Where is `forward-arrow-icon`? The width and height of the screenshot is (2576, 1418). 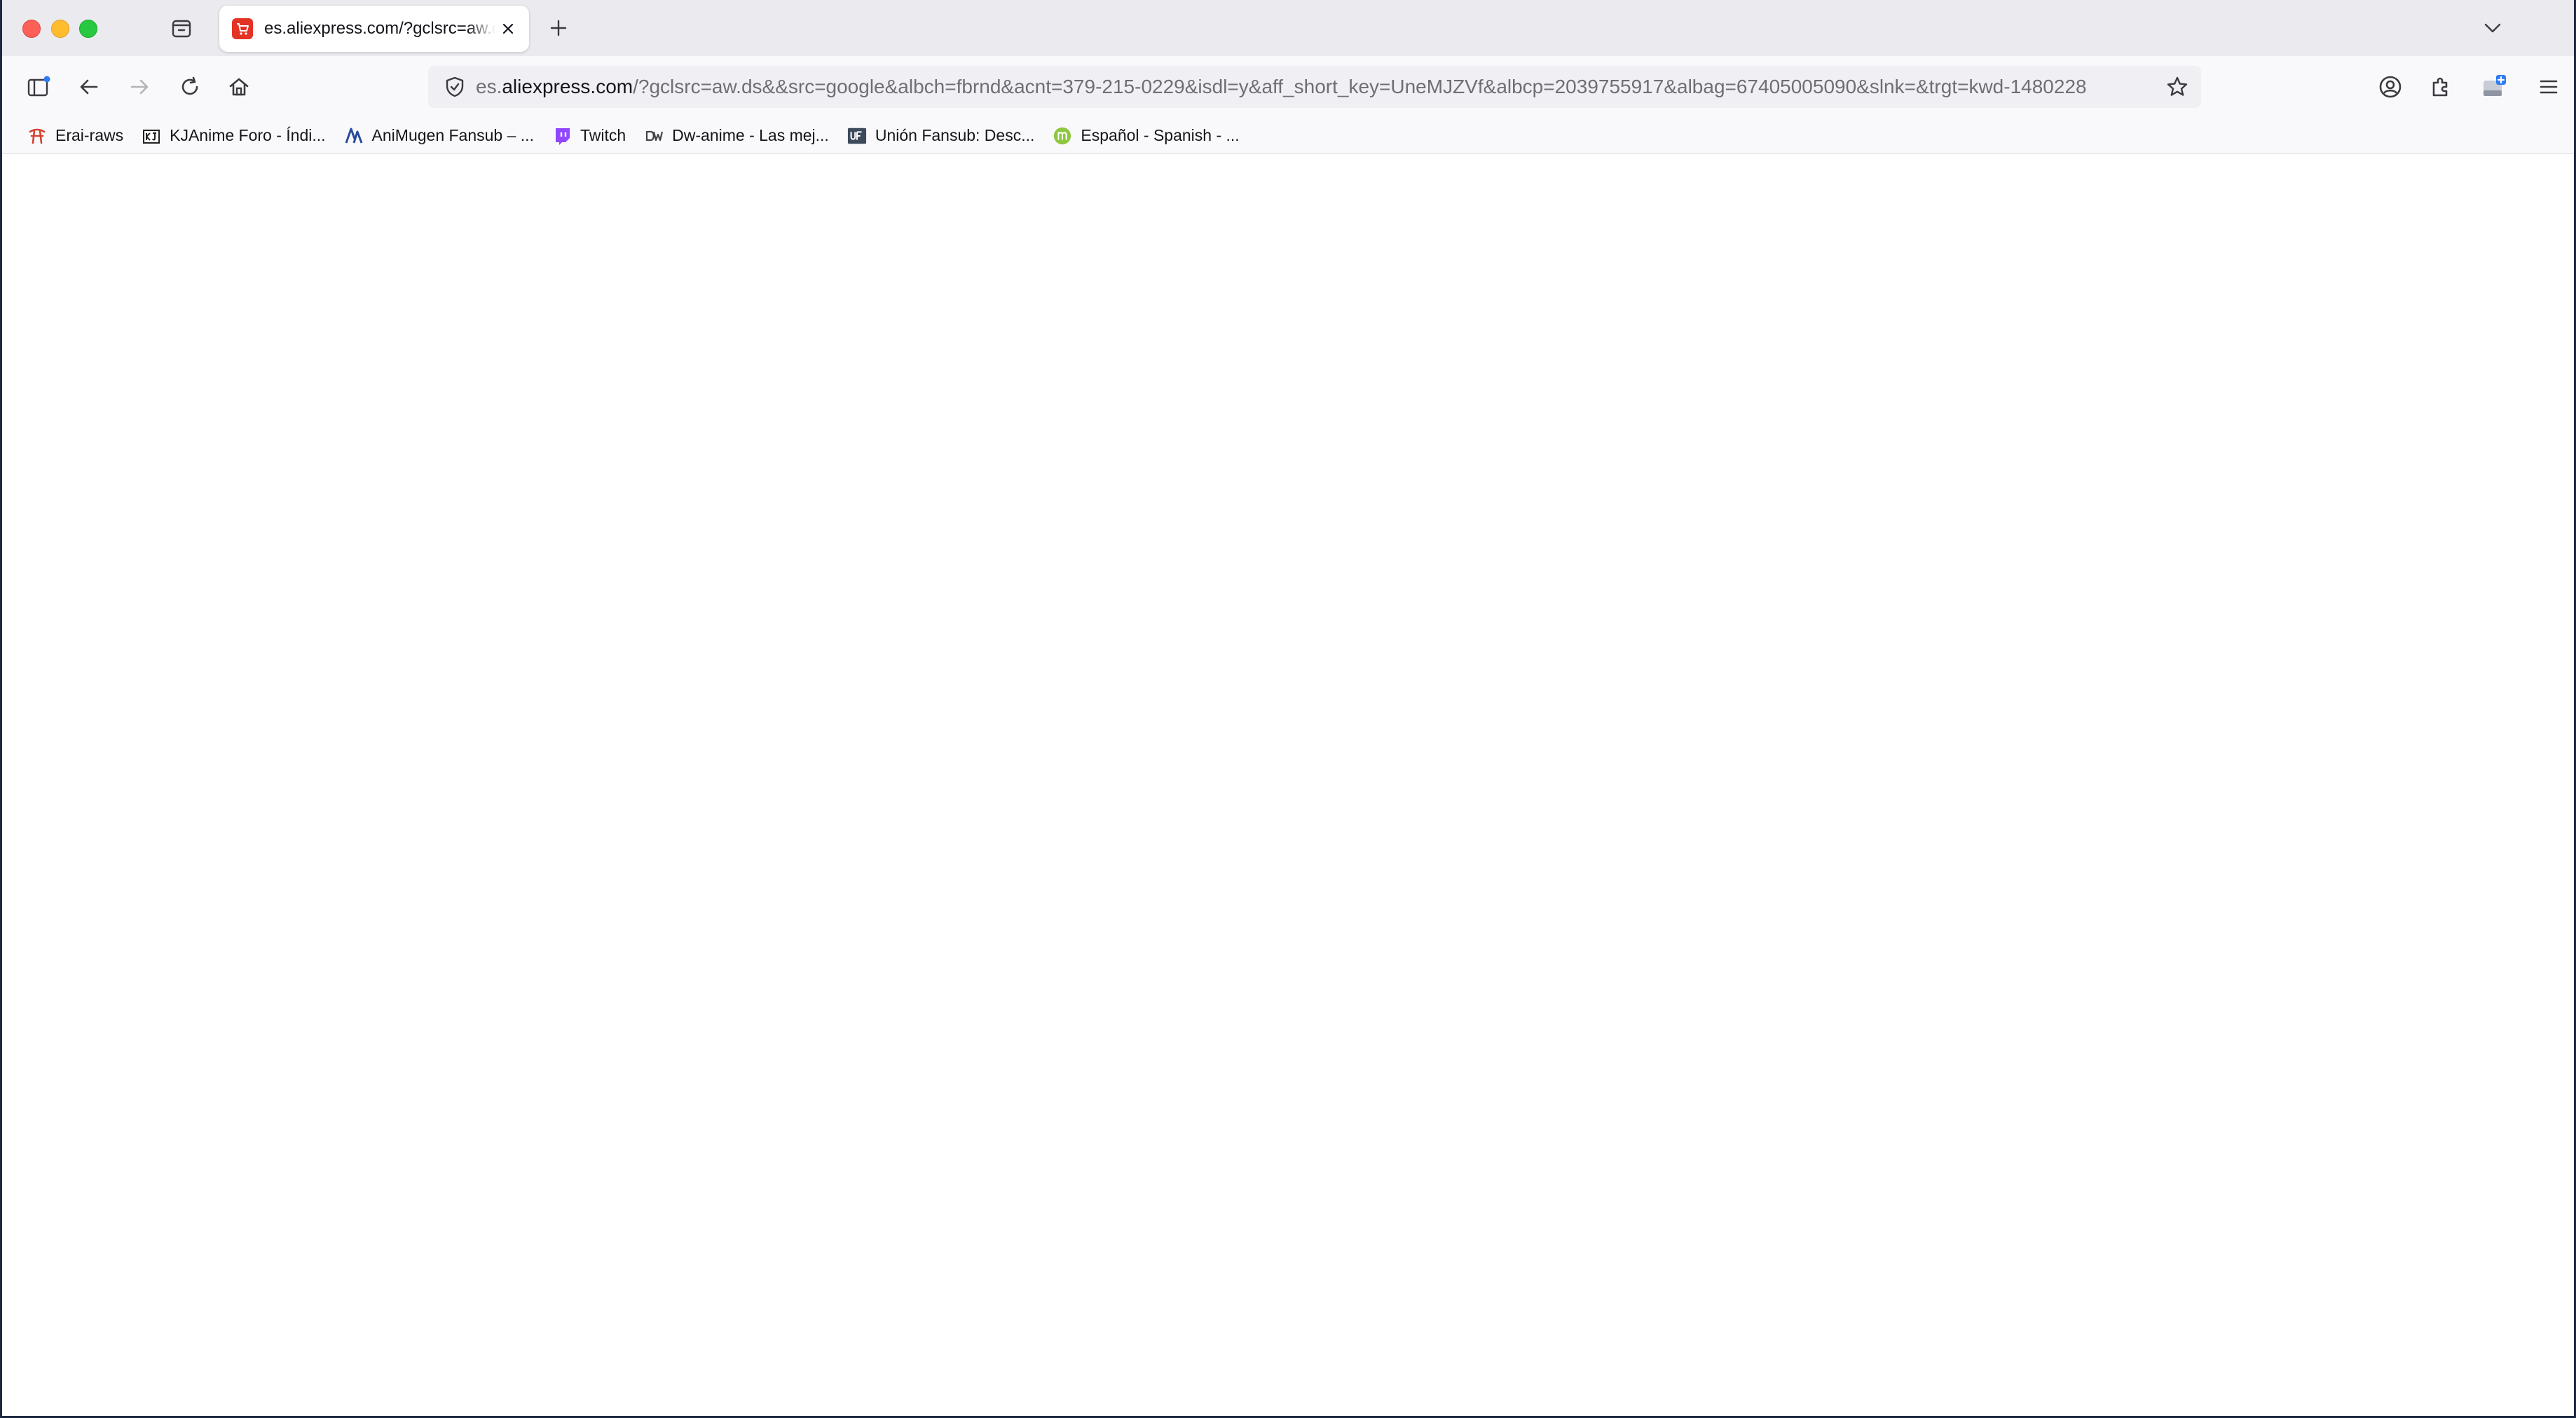
forward-arrow-icon is located at coordinates (139, 87).